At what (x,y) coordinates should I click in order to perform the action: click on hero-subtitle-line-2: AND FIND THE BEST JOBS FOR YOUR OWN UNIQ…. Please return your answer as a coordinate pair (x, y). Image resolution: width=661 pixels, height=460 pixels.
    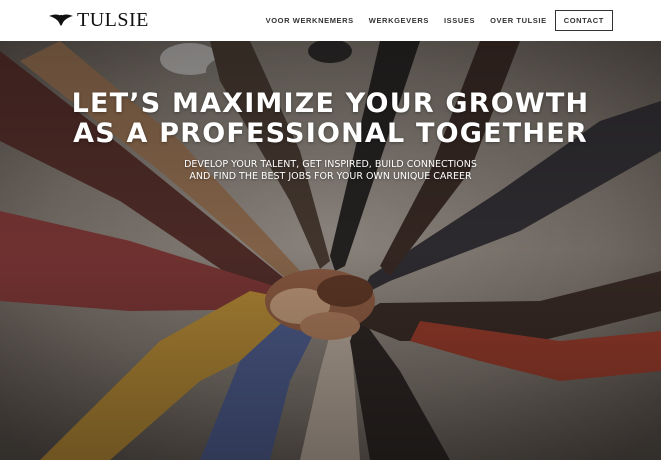
    Looking at the image, I should click on (330, 176).